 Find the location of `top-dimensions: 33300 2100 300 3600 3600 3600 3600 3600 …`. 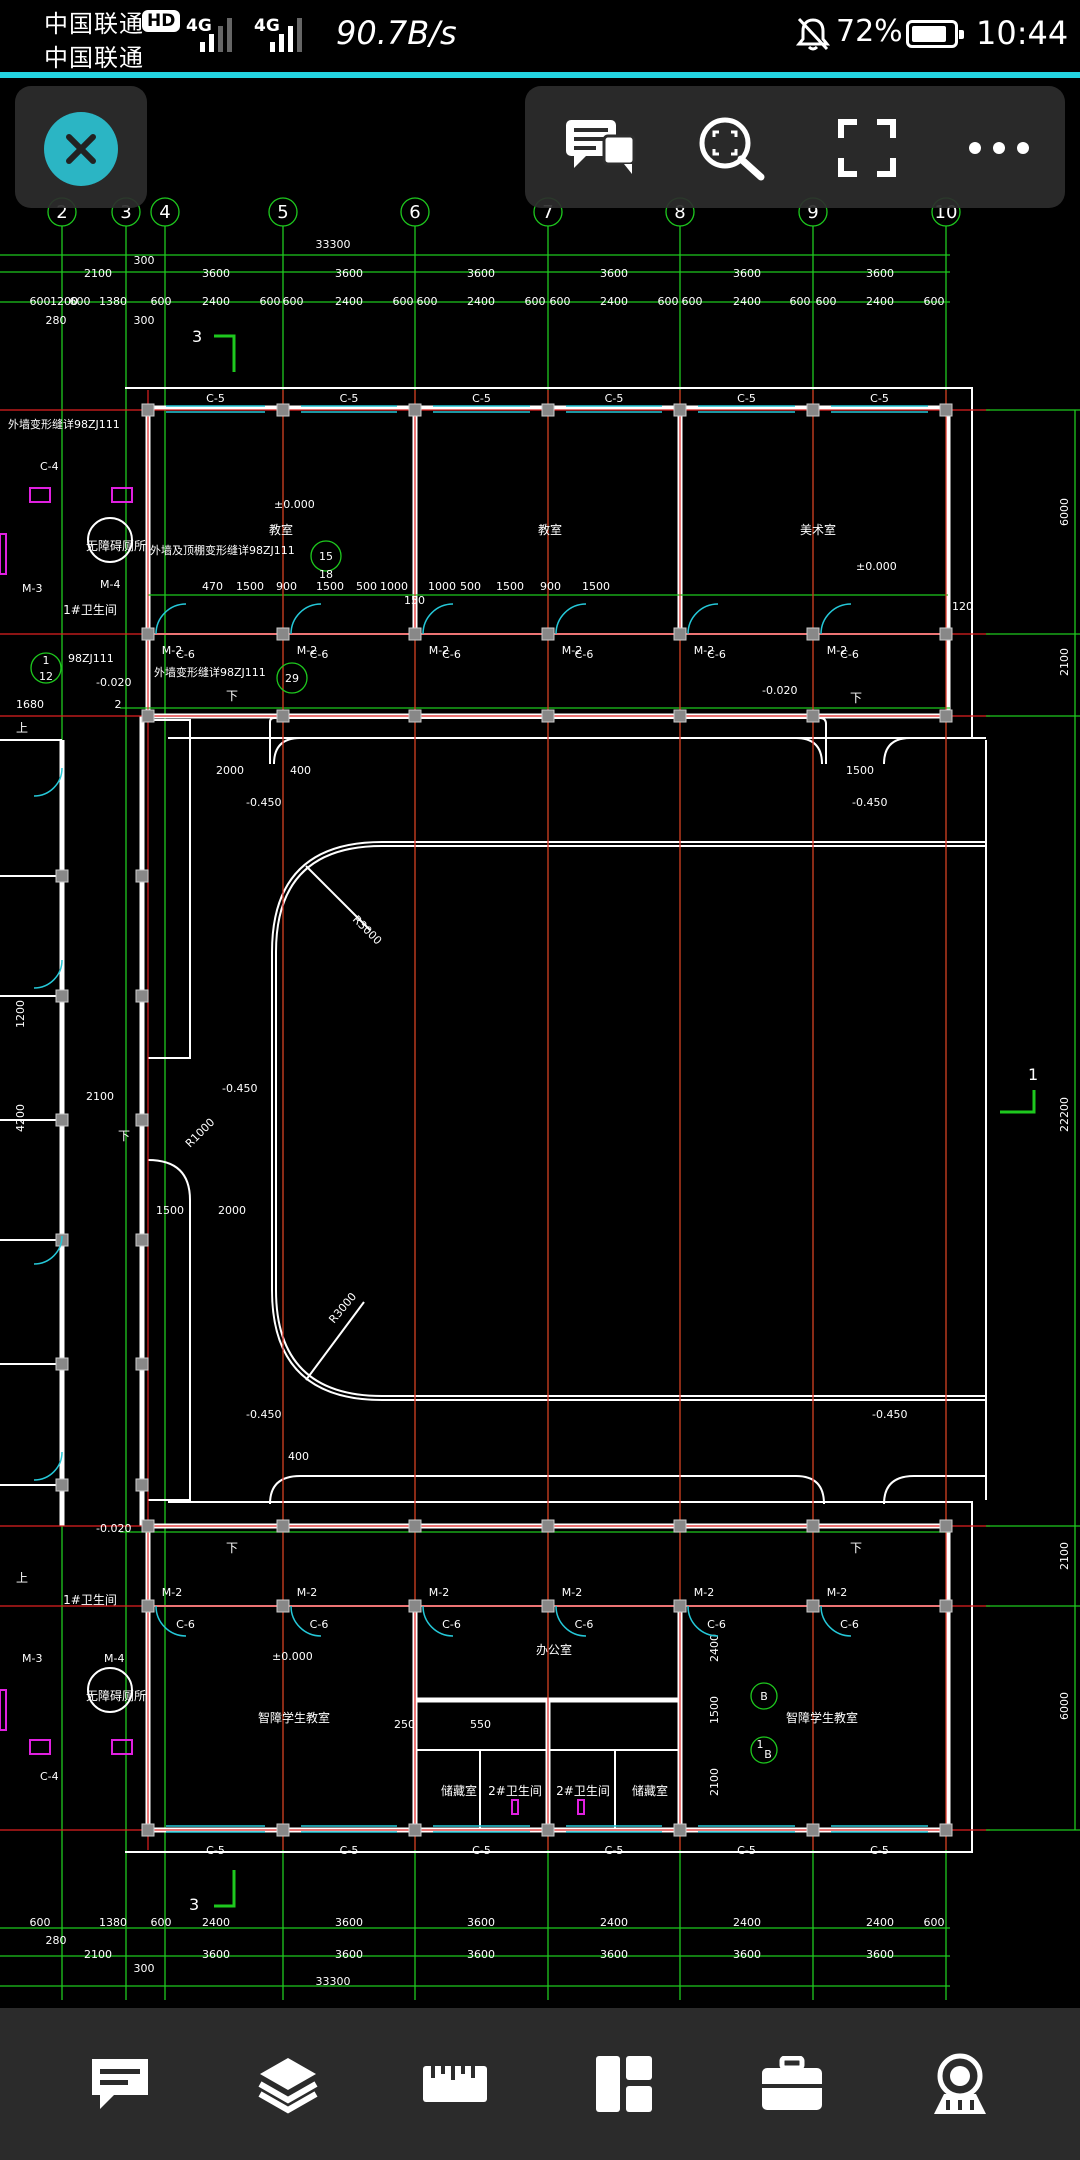

top-dimensions: 33300 2100 300 3600 3600 3600 3600 3600 … is located at coordinates (475, 282).